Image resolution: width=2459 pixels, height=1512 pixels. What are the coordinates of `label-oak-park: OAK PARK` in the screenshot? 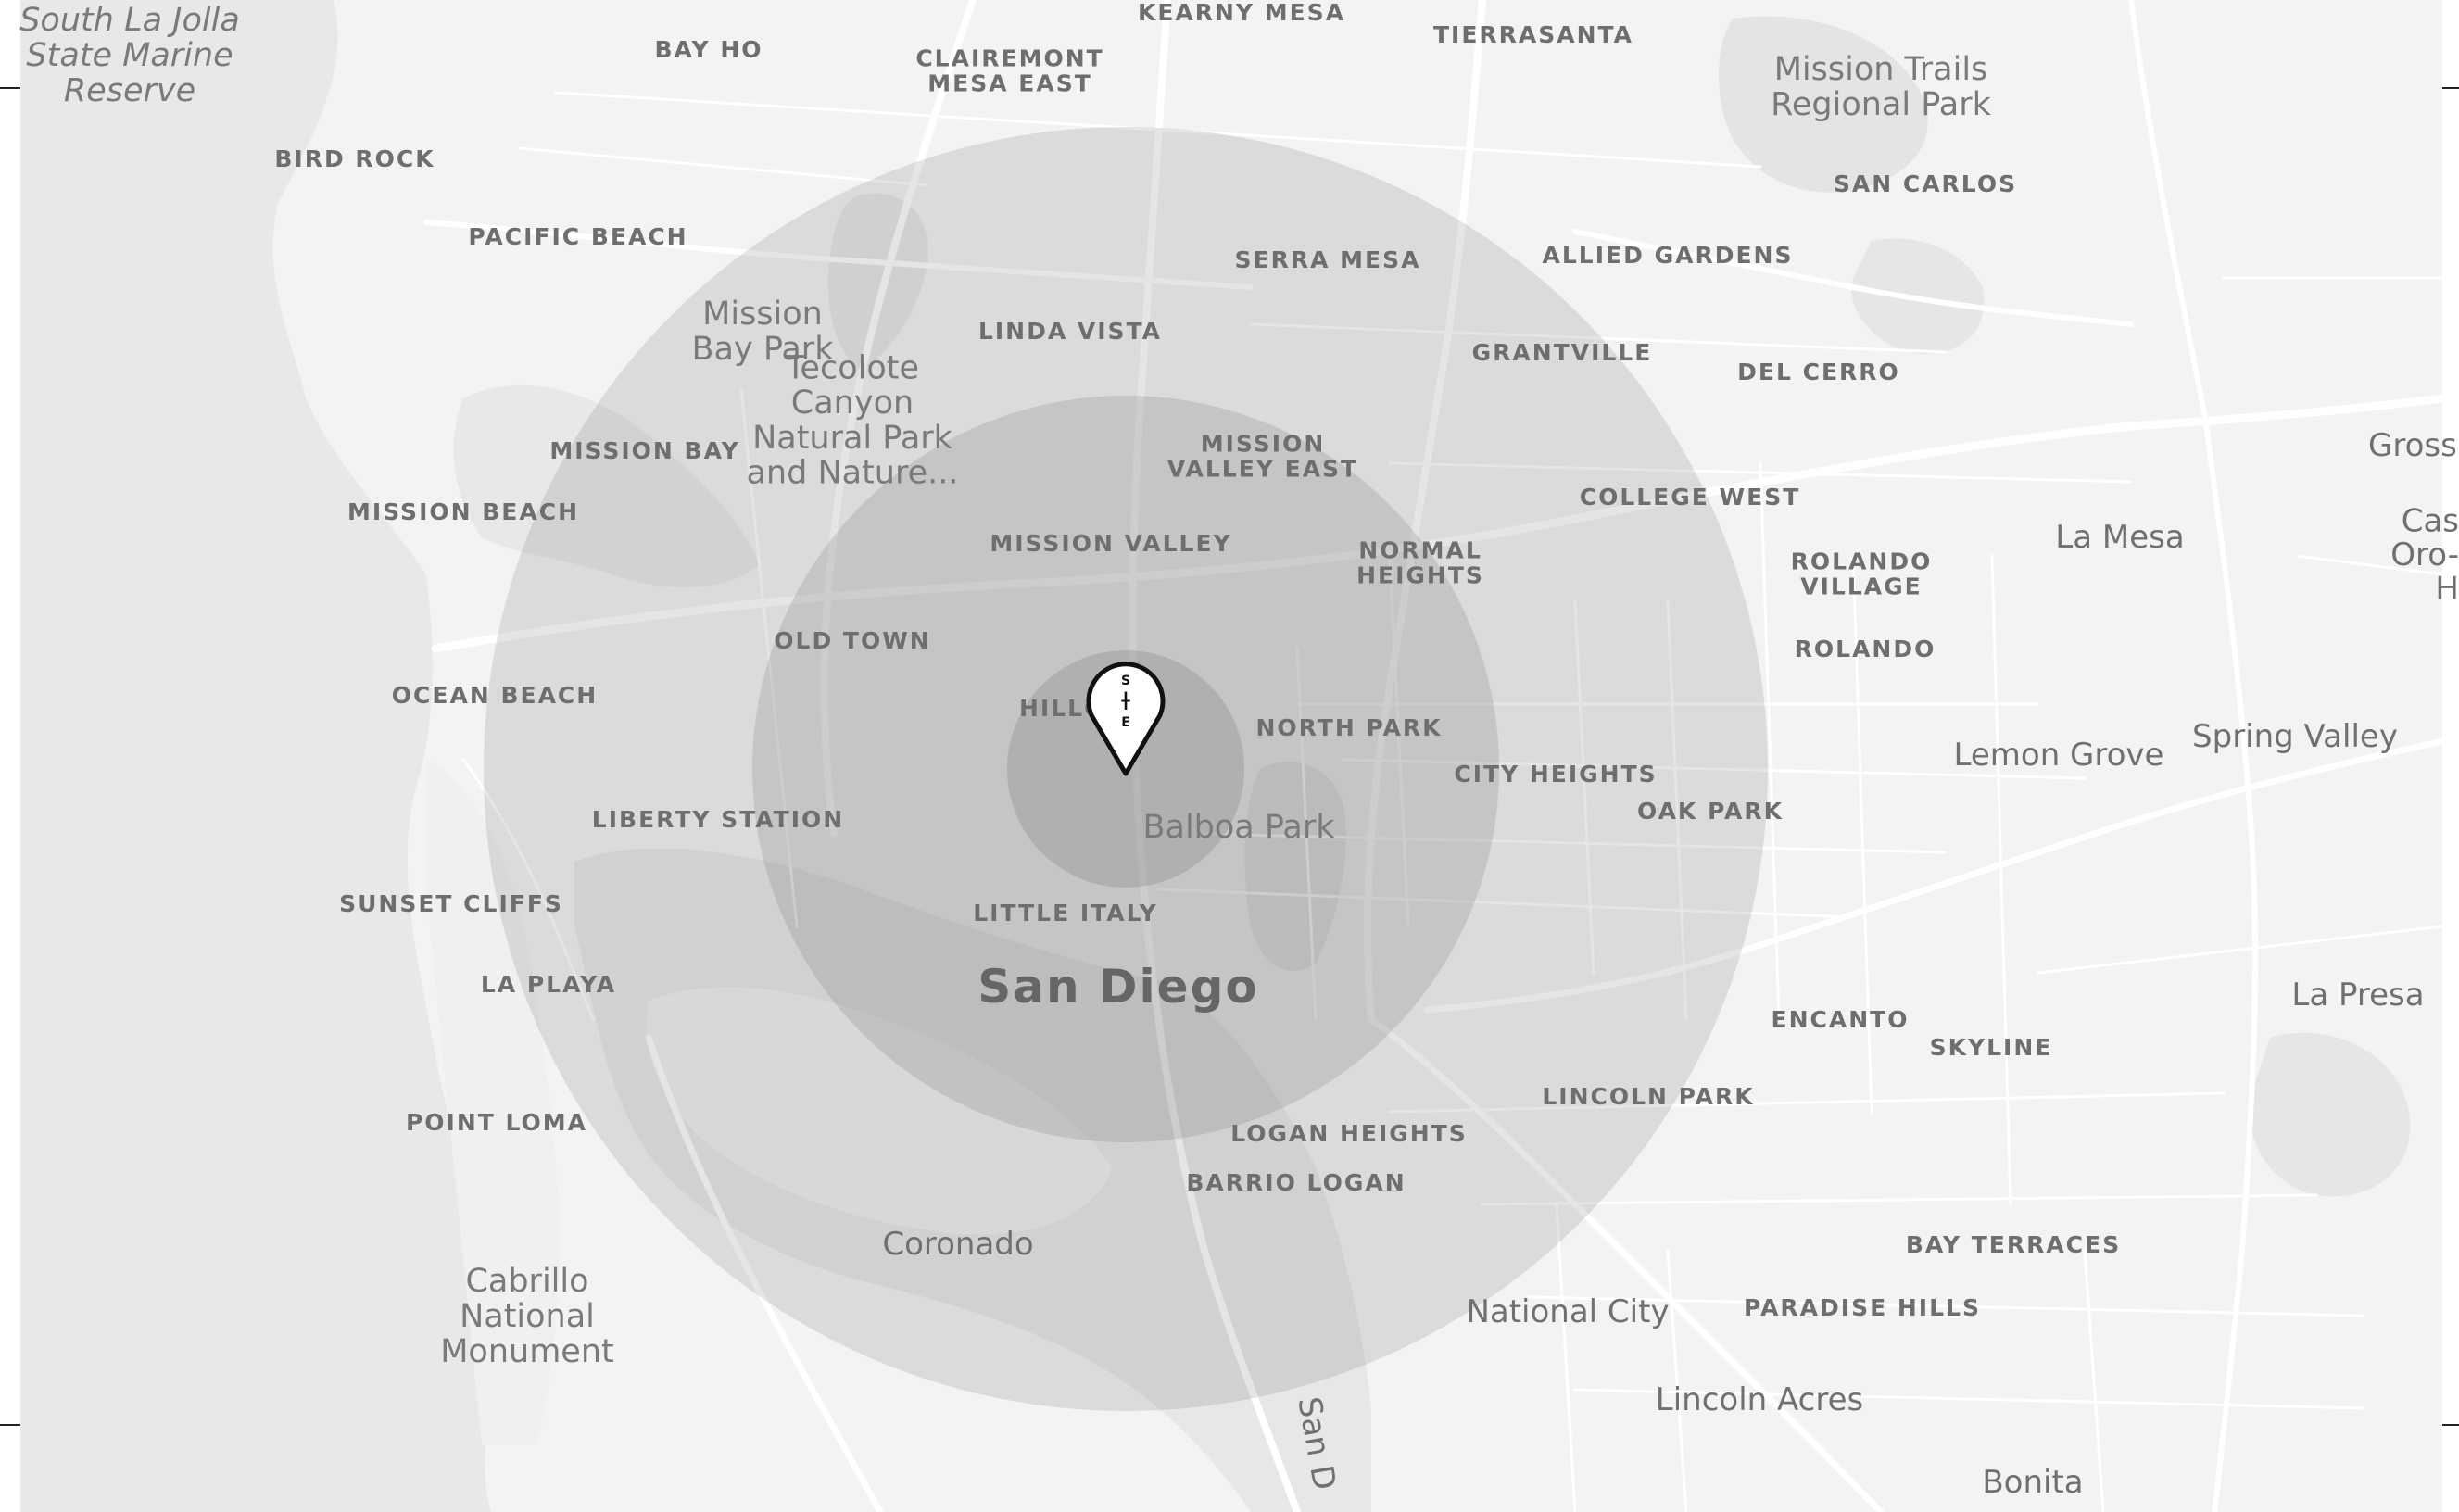 It's located at (1710, 811).